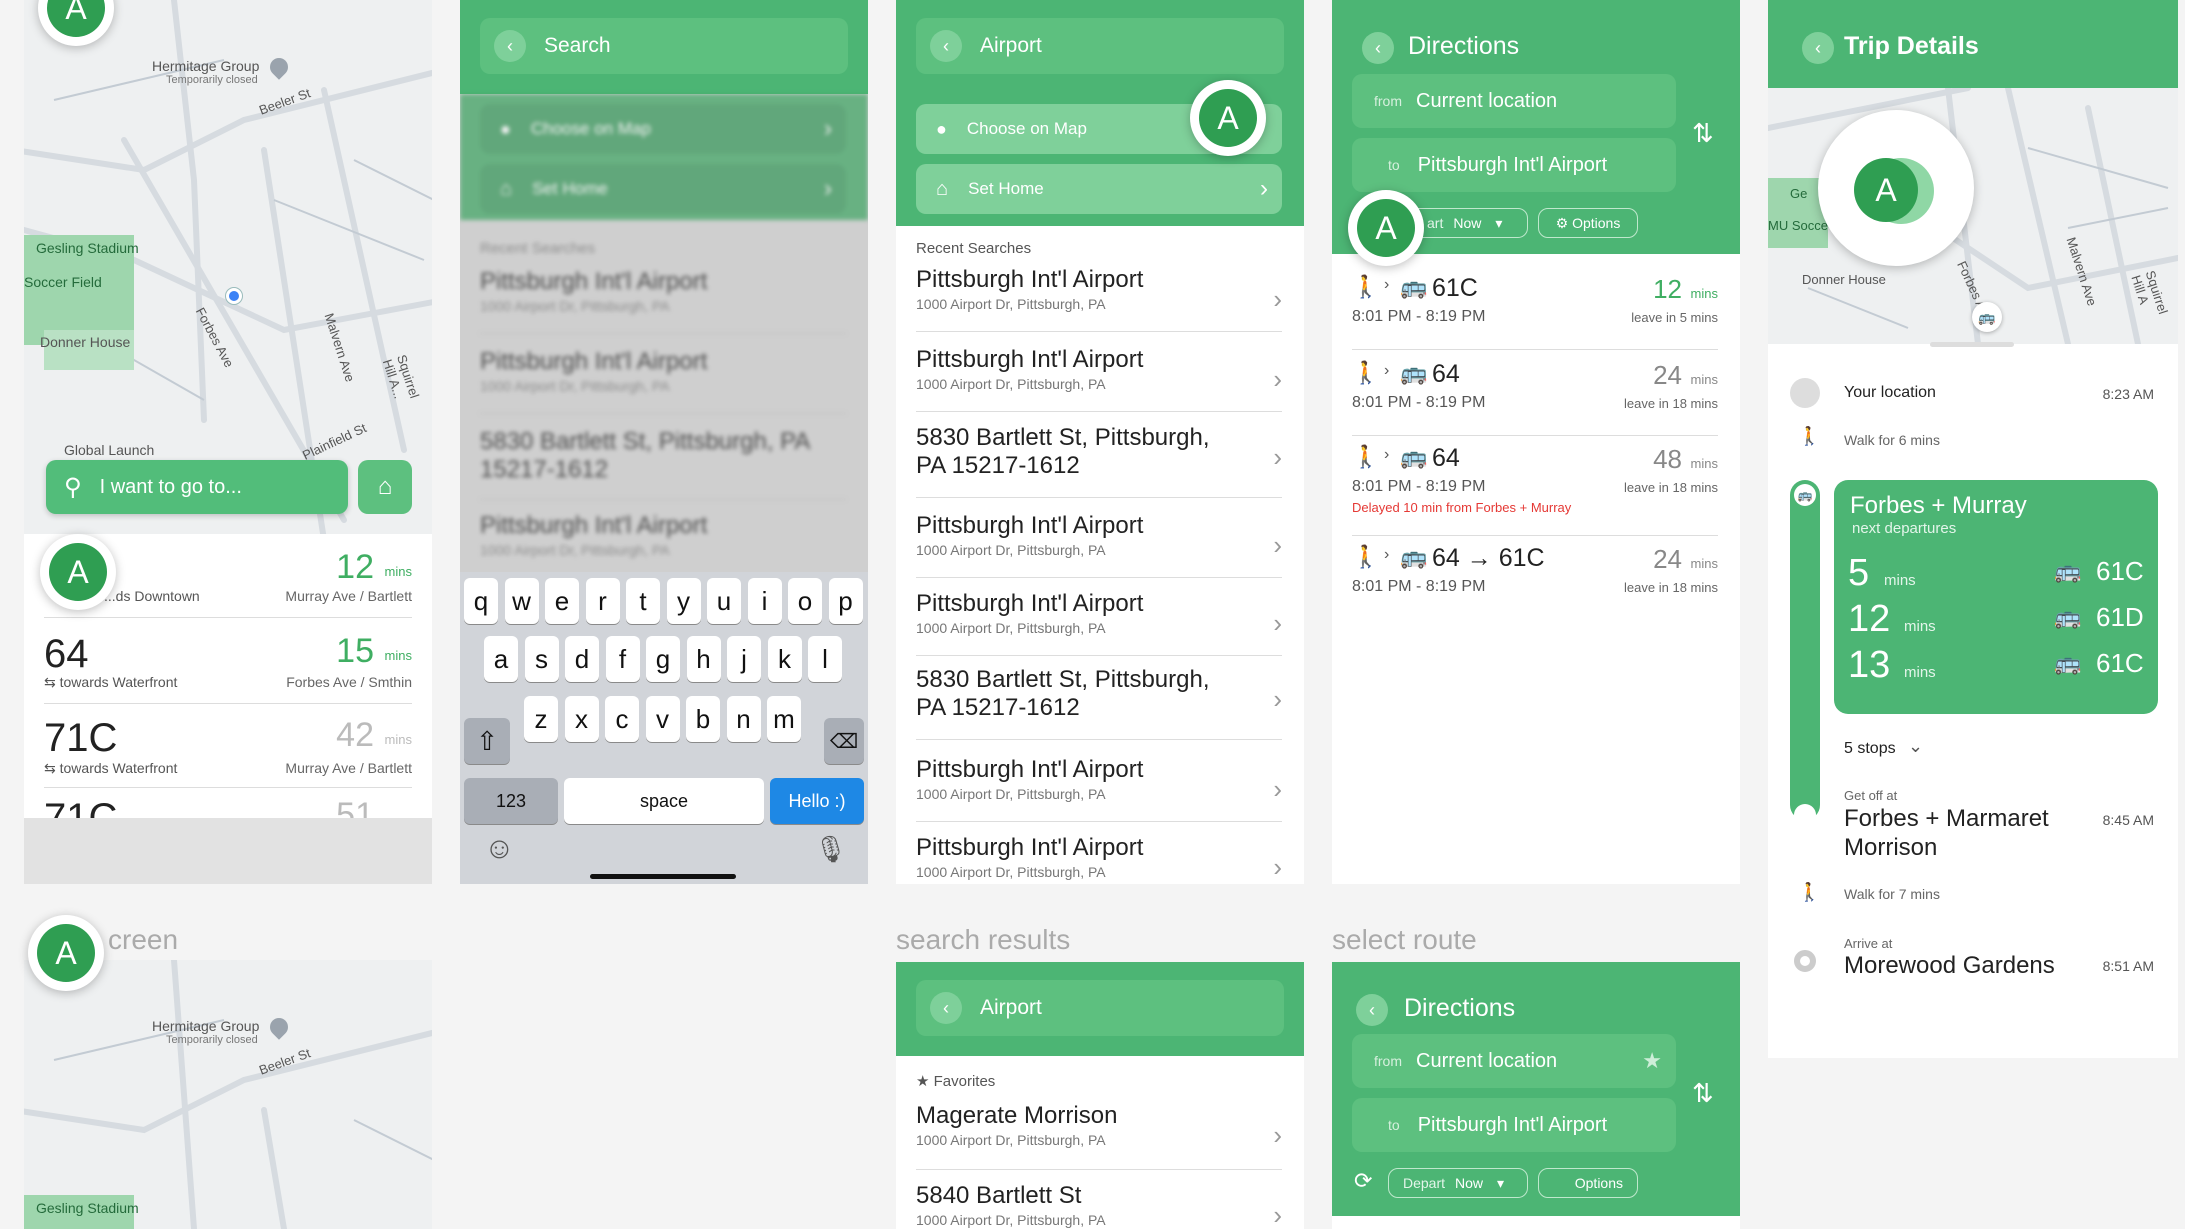 Image resolution: width=2185 pixels, height=1229 pixels. Describe the element at coordinates (1588, 1183) in the screenshot. I see `options-button: Options` at that location.